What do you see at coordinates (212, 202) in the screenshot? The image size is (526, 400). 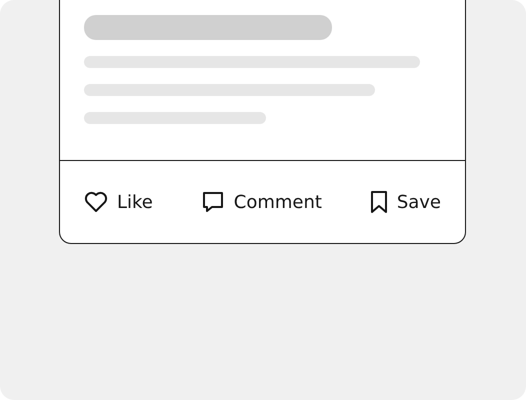 I see `speech-bubble-icon` at bounding box center [212, 202].